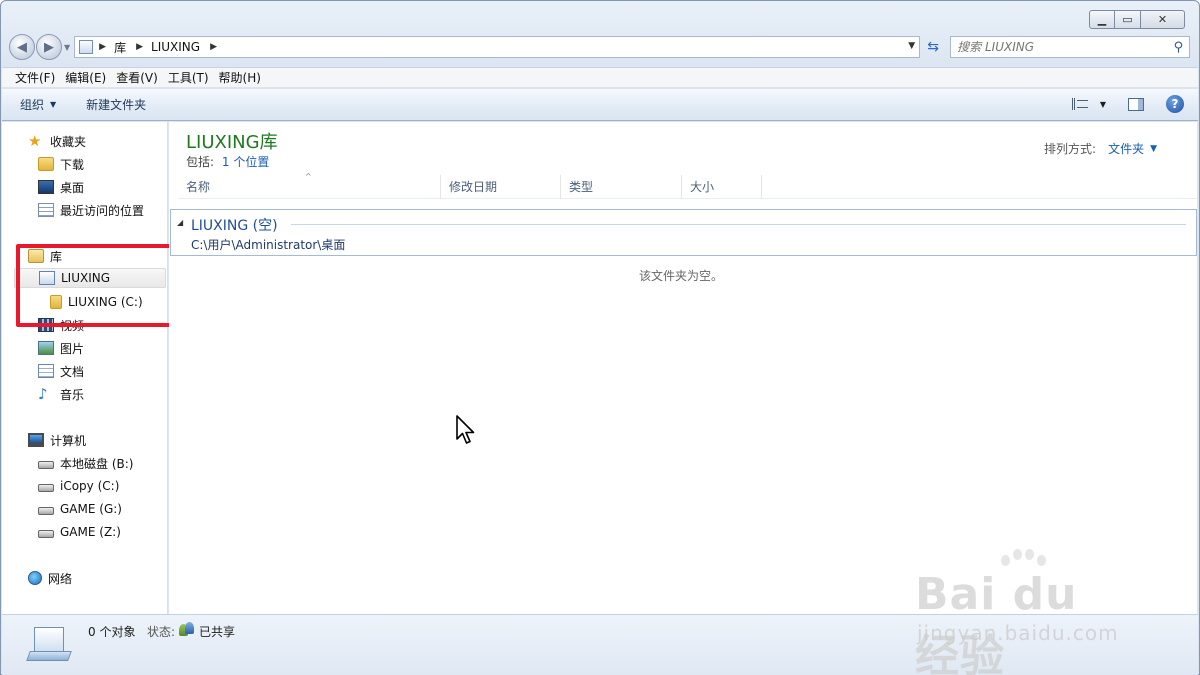 The width and height of the screenshot is (1200, 675). I want to click on shared-users-icon, so click(187, 629).